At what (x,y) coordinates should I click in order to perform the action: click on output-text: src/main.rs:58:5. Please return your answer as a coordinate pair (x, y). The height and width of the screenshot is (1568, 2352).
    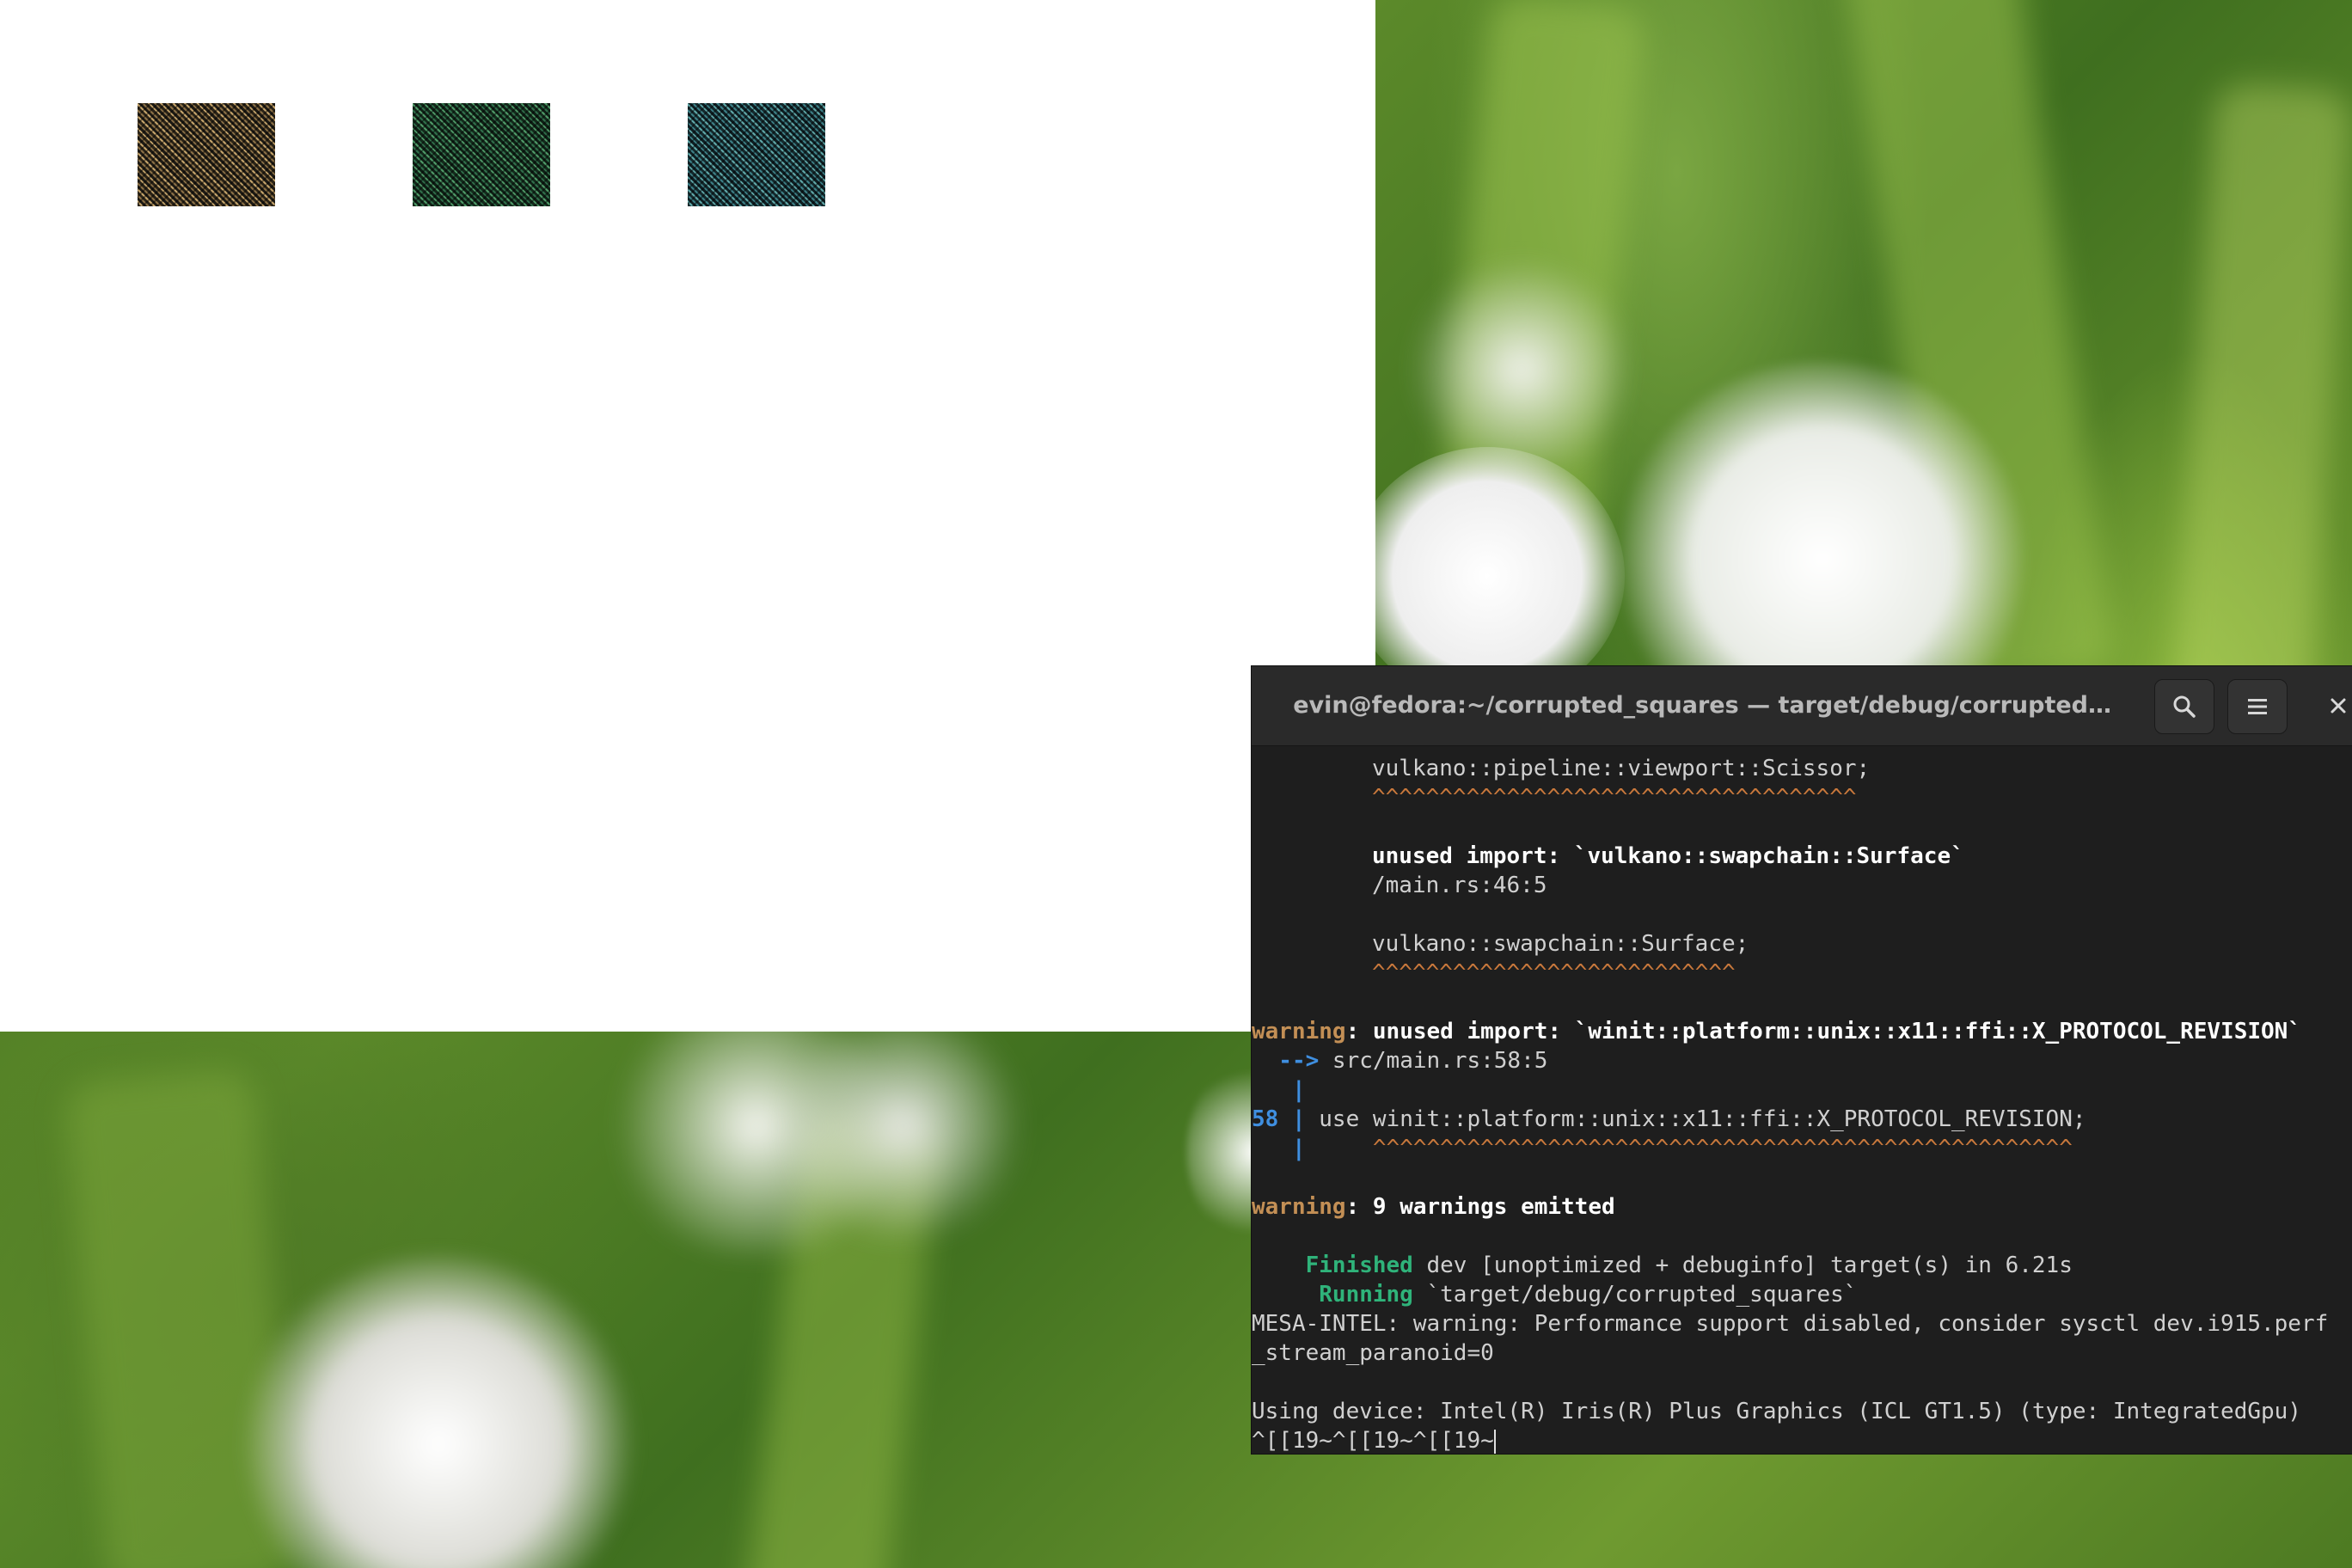
    Looking at the image, I should click on (1433, 1061).